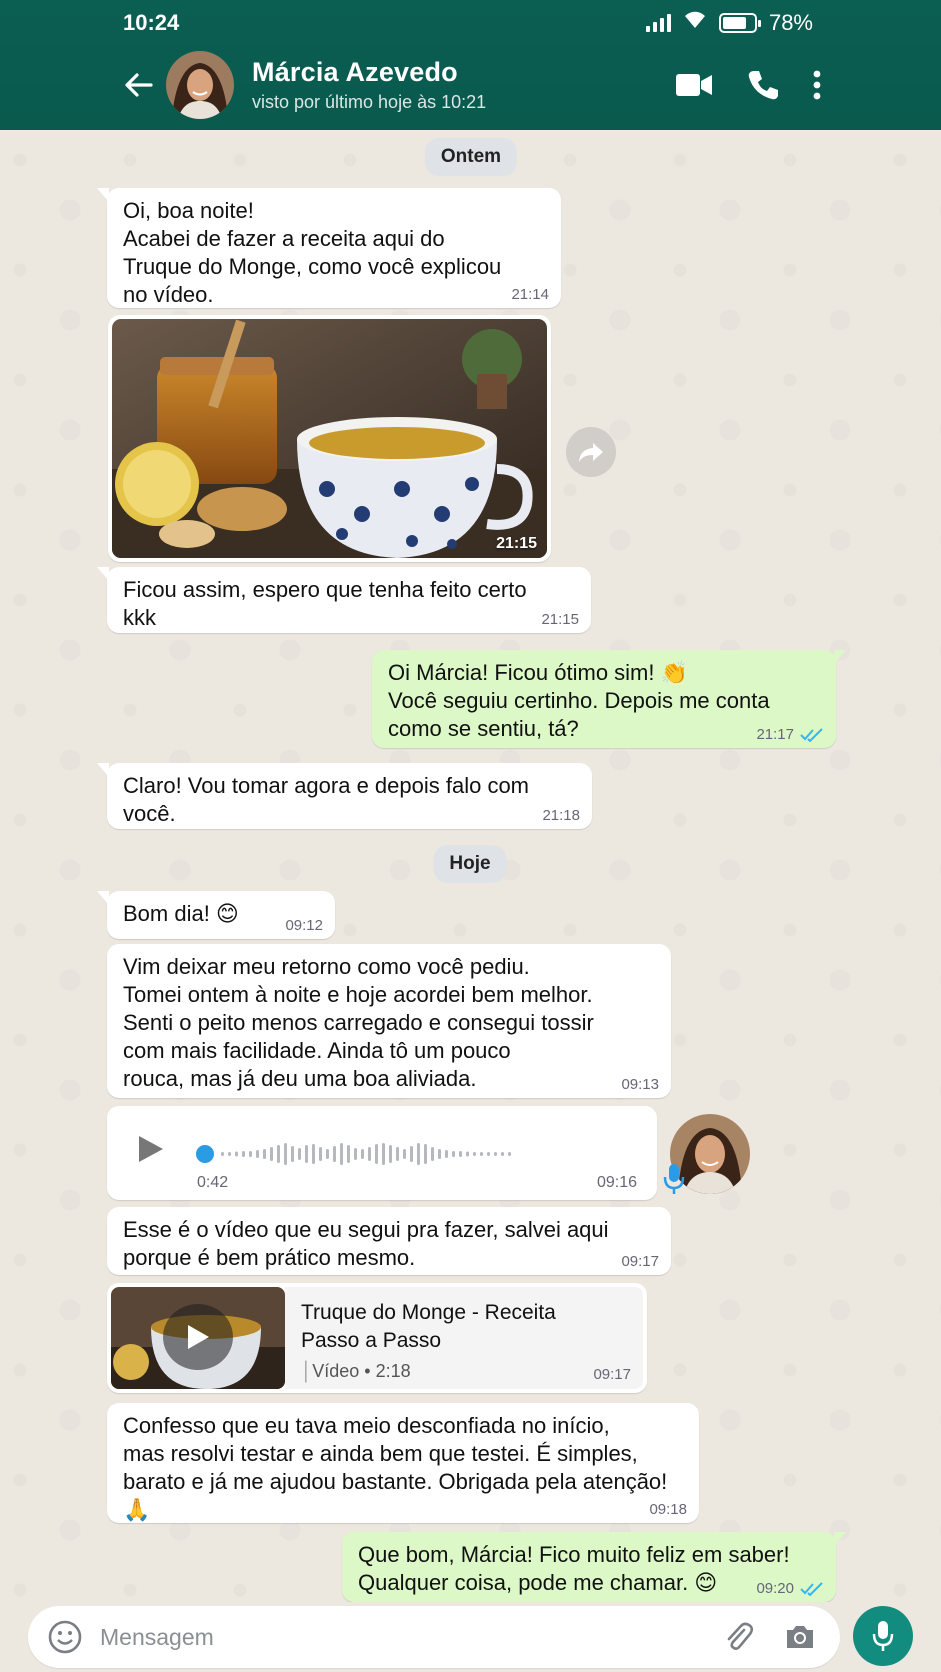 The width and height of the screenshot is (941, 1672). Describe the element at coordinates (695, 23) in the screenshot. I see `wifi-icon` at that location.